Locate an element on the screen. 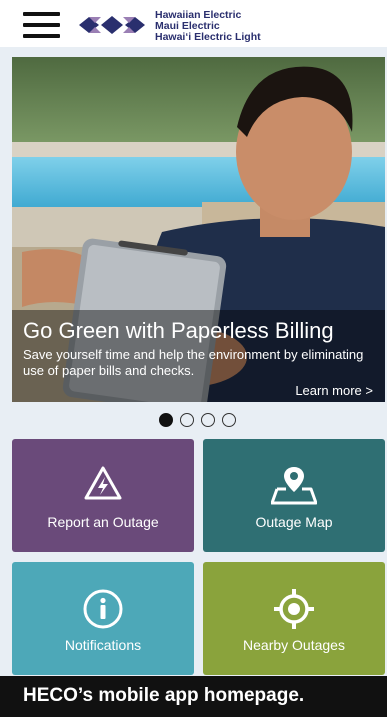  caption-text: HECO’s mobile app homepage. is located at coordinates (164, 695).